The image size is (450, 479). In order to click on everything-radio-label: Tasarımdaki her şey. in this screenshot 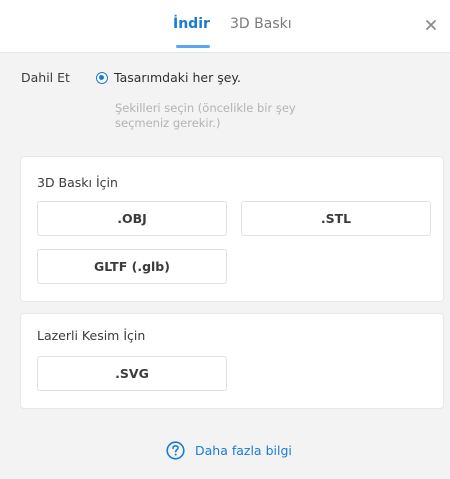, I will do `click(177, 77)`.